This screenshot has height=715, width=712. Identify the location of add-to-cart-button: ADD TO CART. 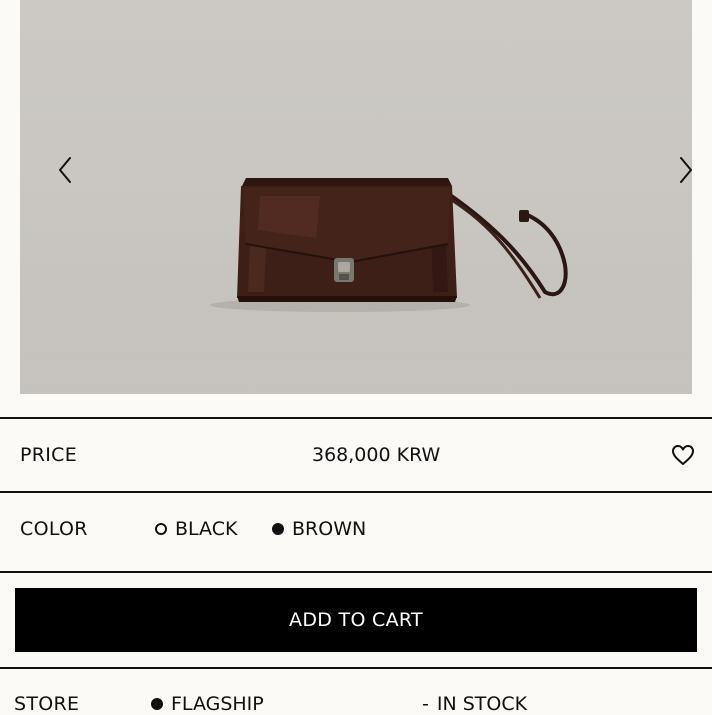
(356, 620).